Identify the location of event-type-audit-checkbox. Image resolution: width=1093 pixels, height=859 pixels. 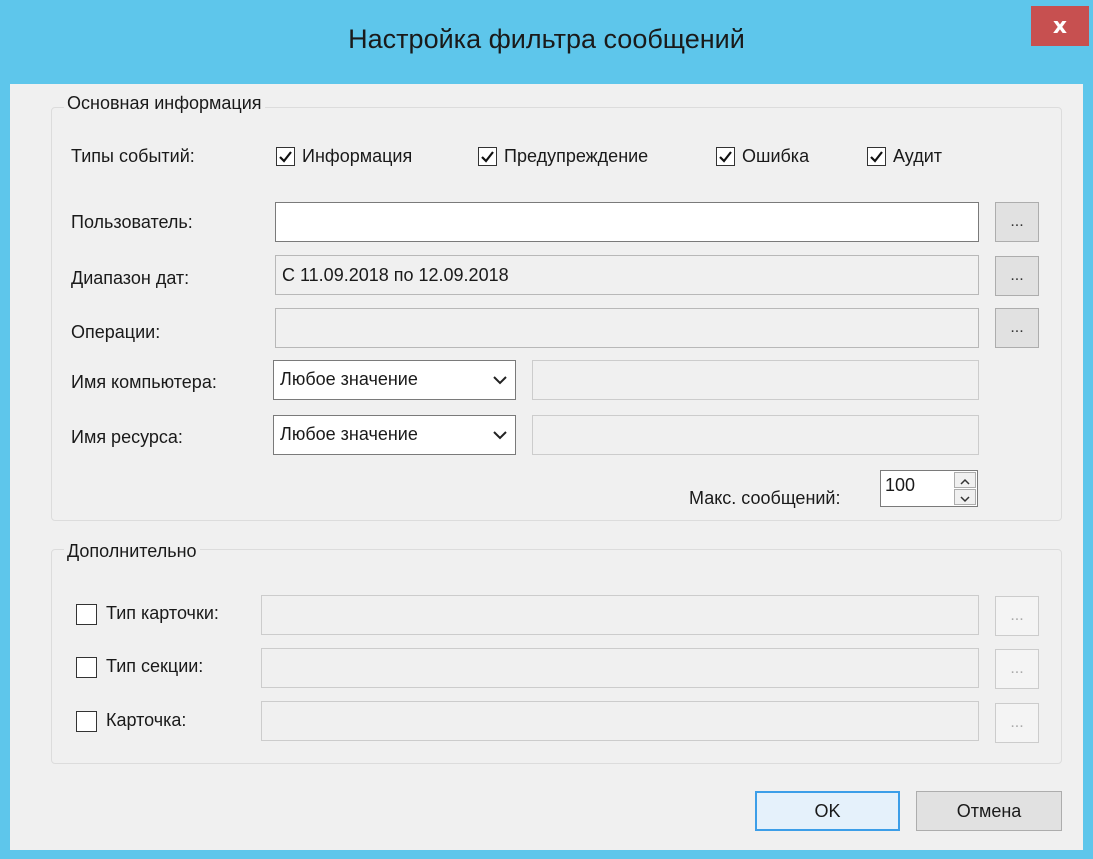
(876, 156).